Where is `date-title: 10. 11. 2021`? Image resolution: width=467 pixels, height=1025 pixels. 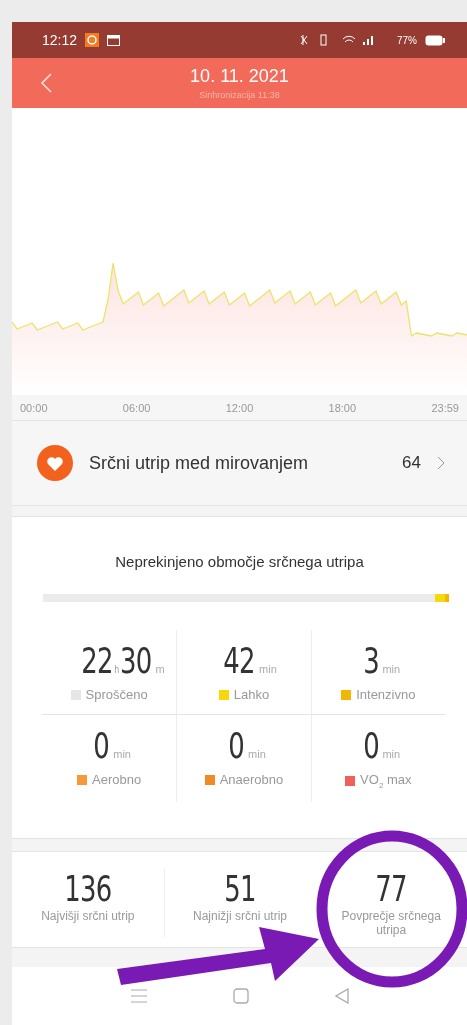
date-title: 10. 11. 2021 is located at coordinates (239, 76).